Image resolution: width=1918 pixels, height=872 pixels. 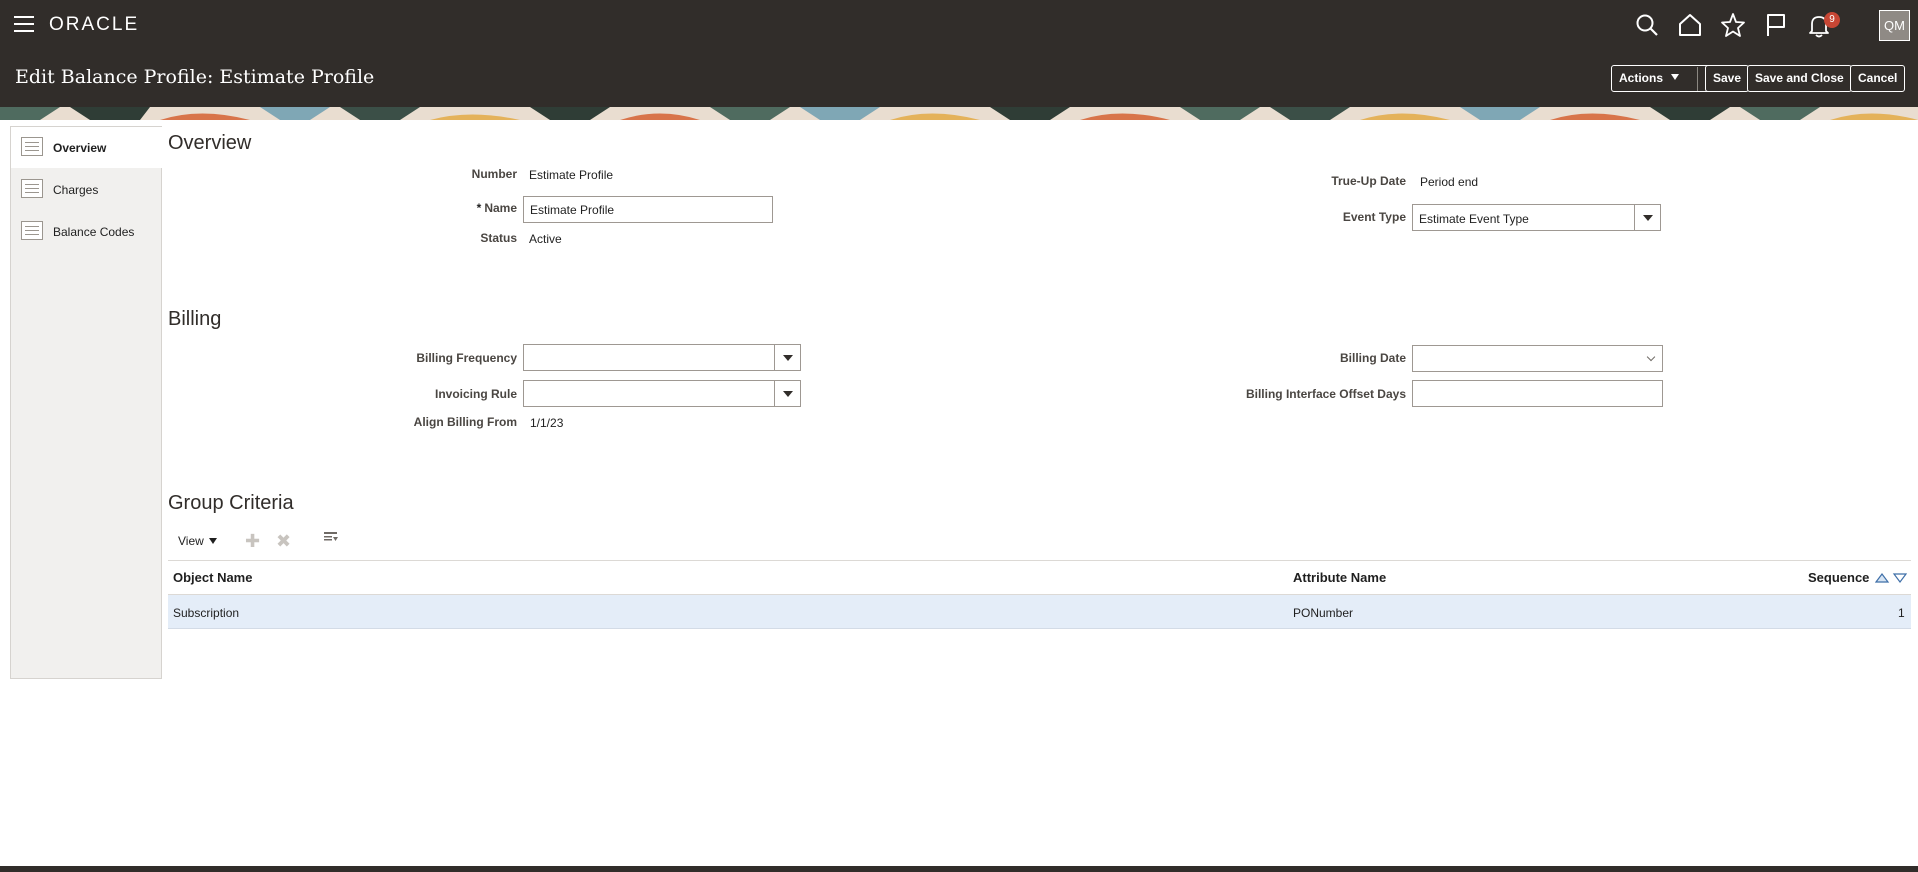 What do you see at coordinates (1727, 78) in the screenshot?
I see `save-button: Save` at bounding box center [1727, 78].